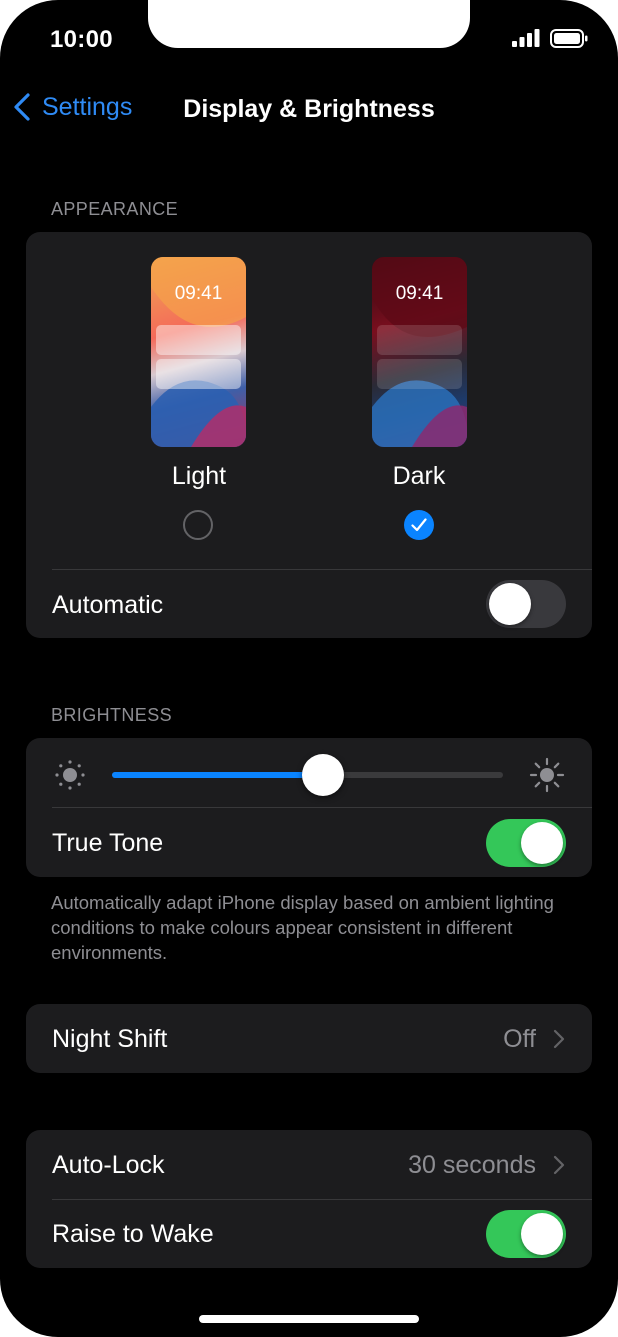 The height and width of the screenshot is (1337, 618). What do you see at coordinates (108, 605) in the screenshot?
I see `automatic-label: Automatic` at bounding box center [108, 605].